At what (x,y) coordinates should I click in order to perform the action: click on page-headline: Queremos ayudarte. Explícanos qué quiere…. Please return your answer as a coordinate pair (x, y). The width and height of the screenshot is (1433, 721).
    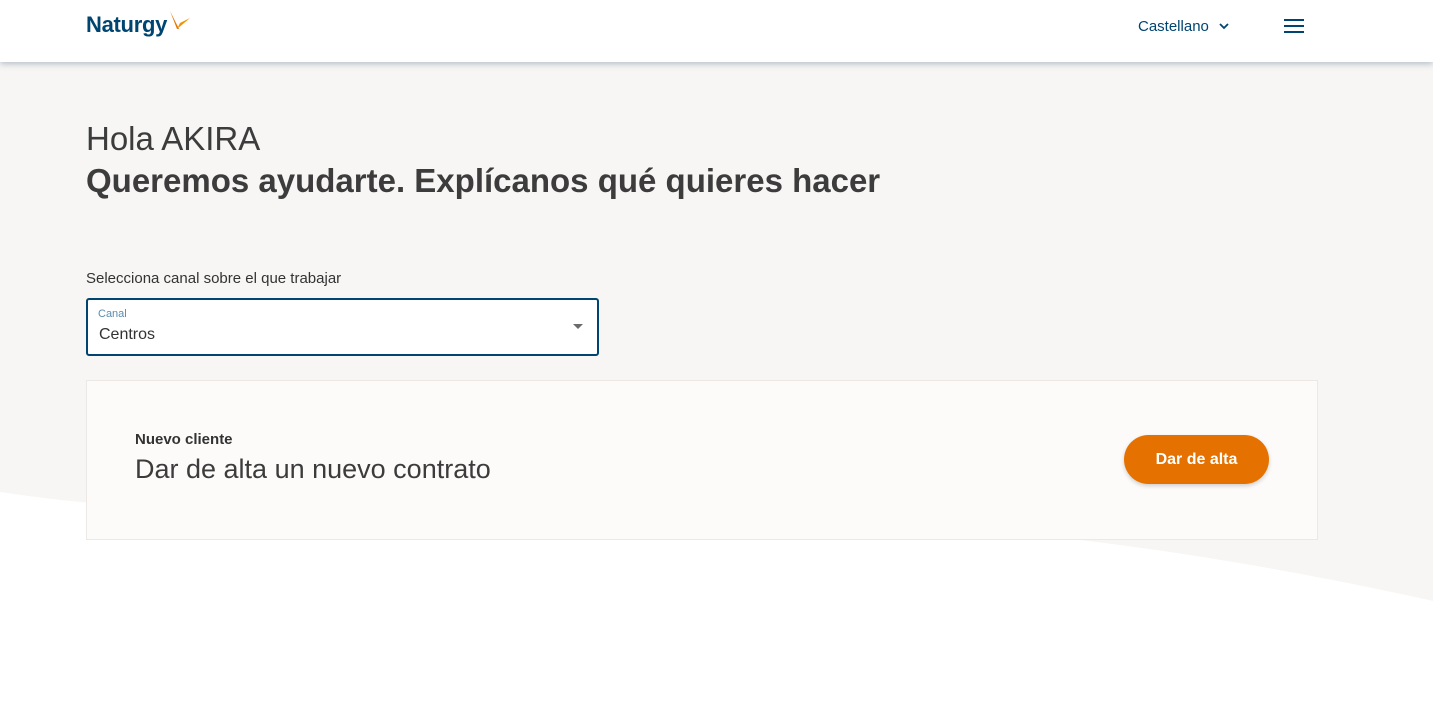
    Looking at the image, I should click on (483, 180).